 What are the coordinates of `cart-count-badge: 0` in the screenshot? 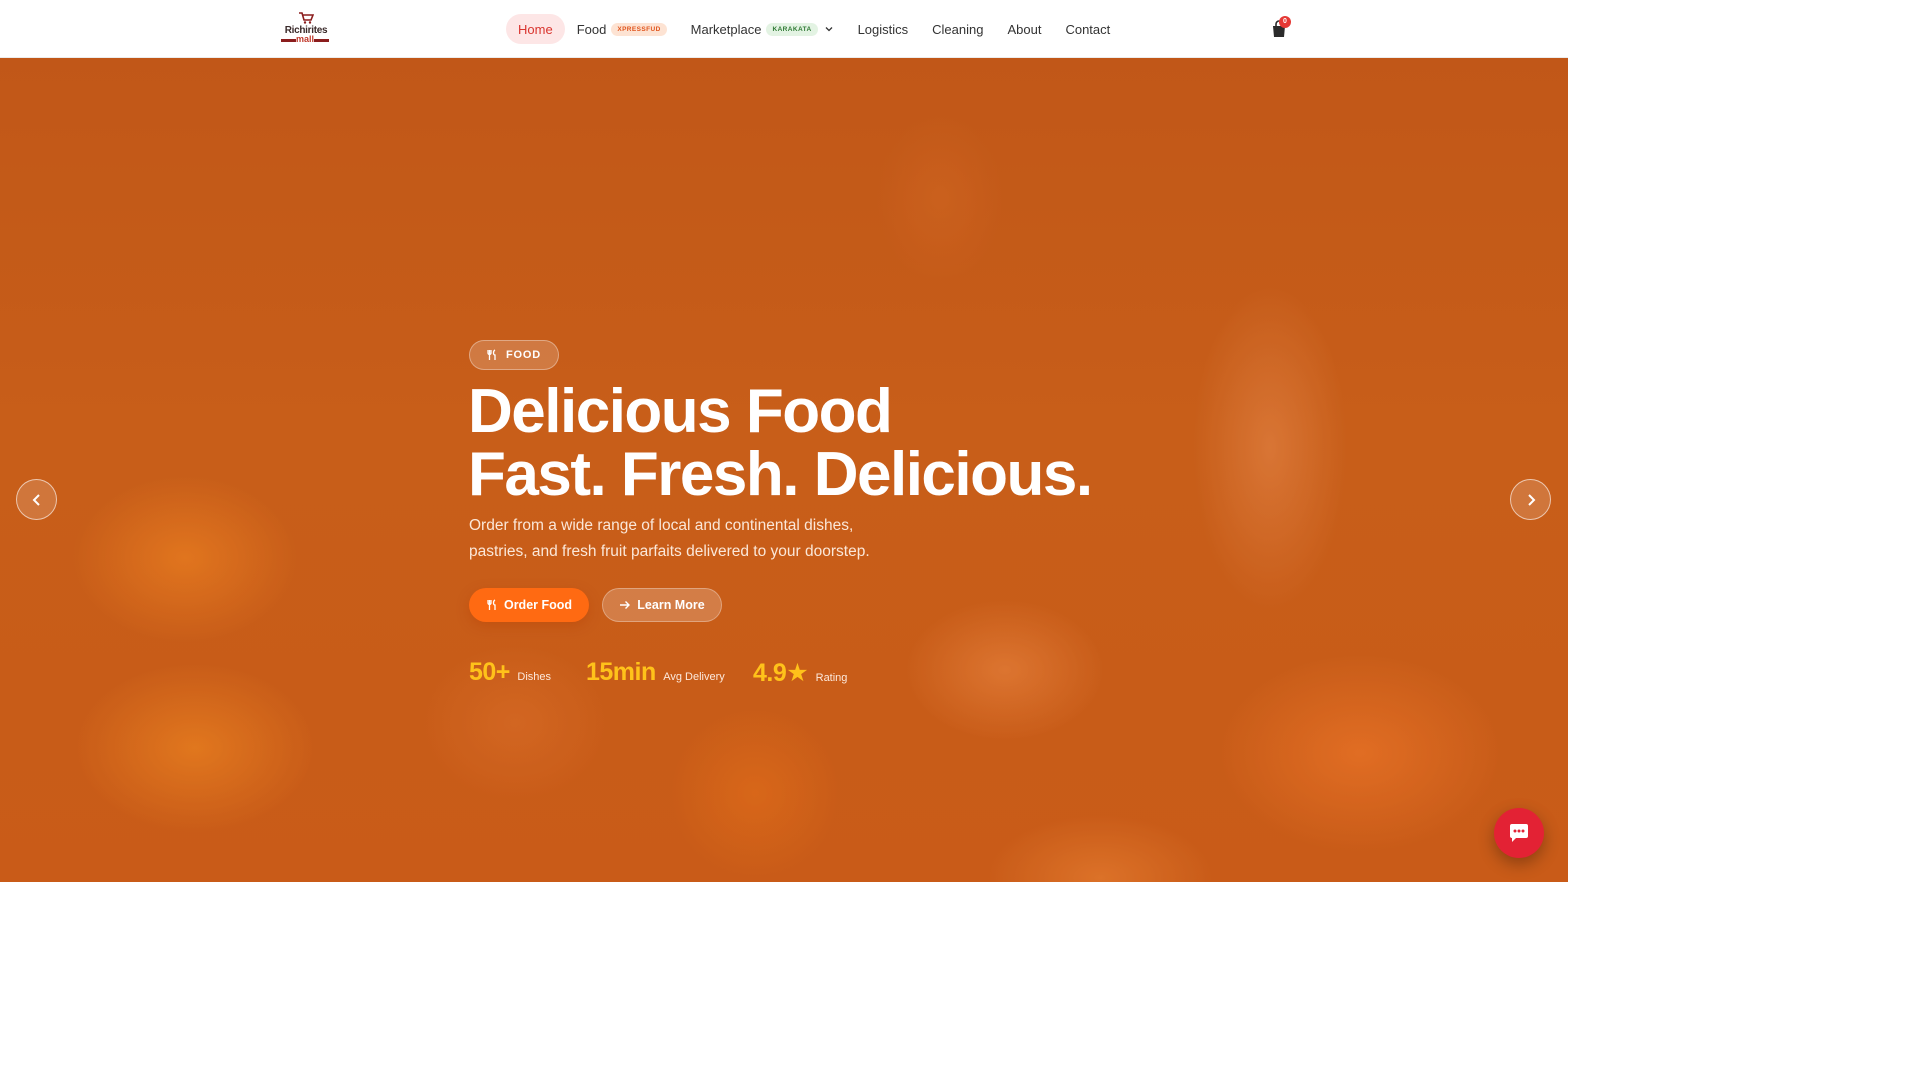 It's located at (1285, 22).